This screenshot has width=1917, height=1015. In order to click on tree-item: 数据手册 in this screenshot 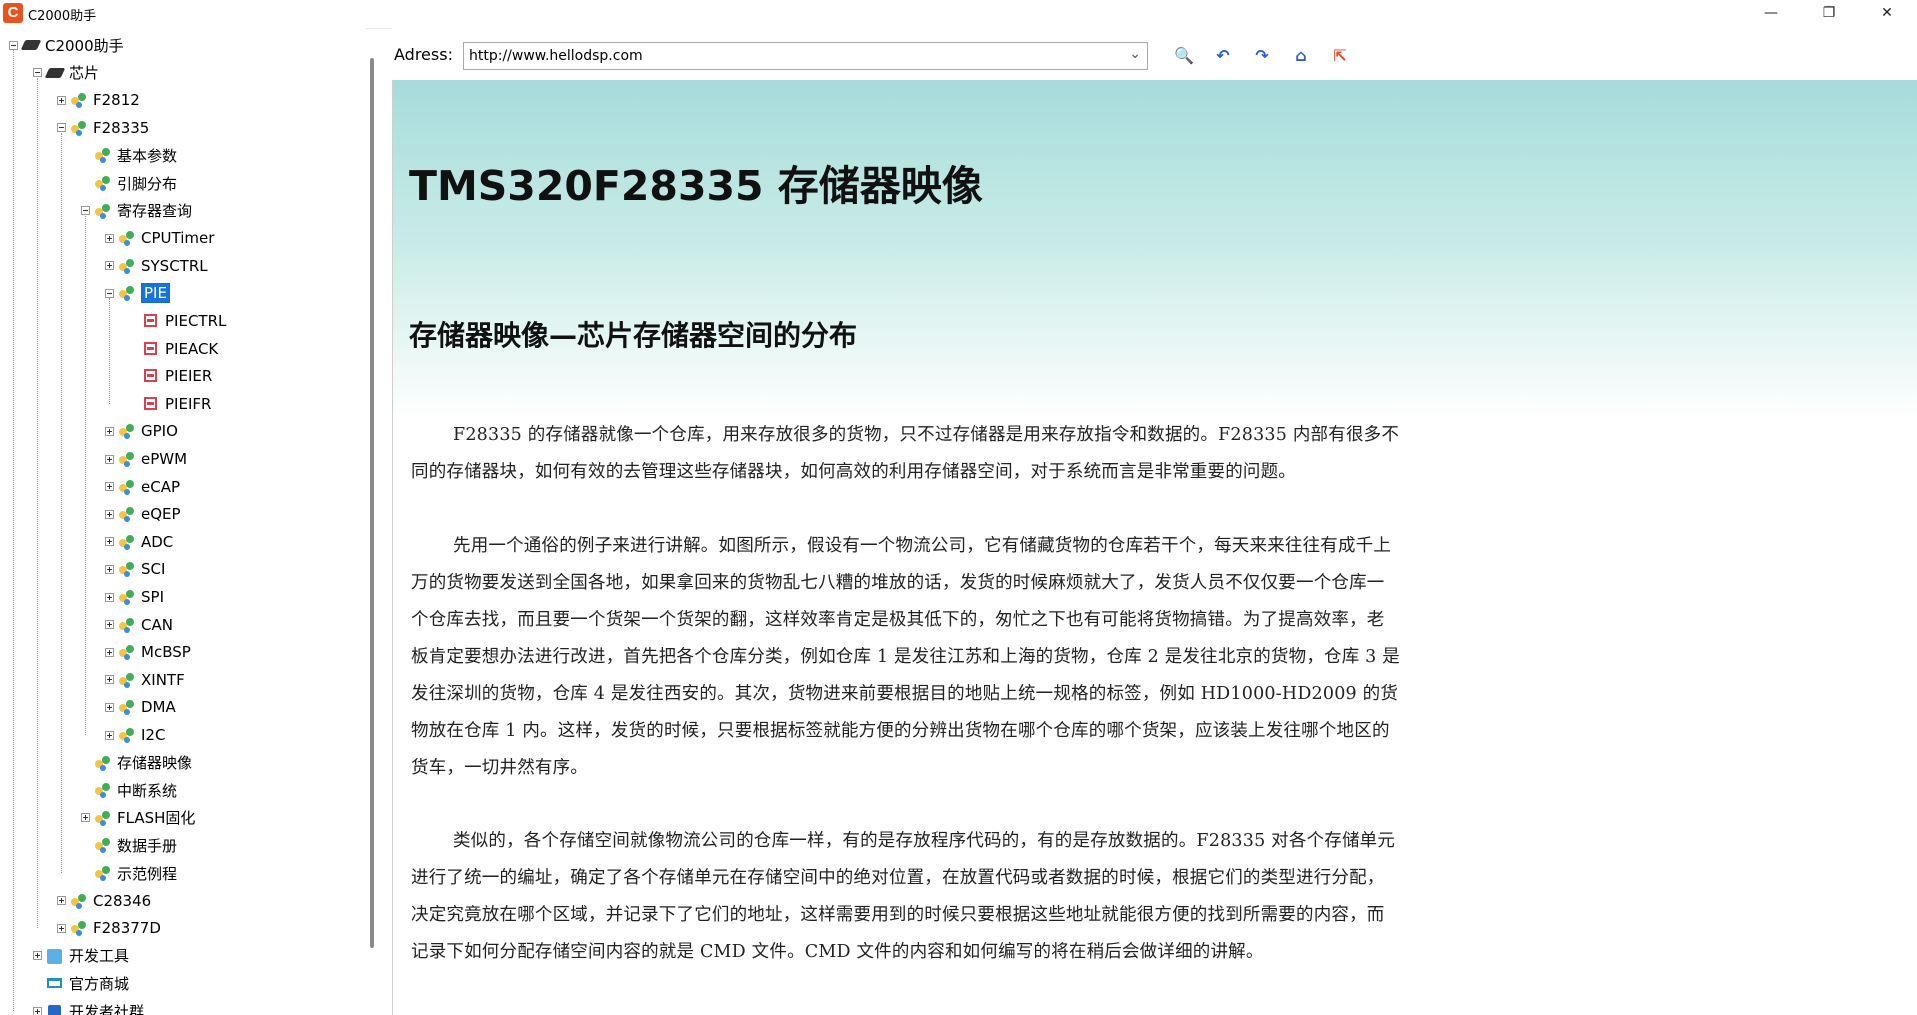, I will do `click(129, 845)`.